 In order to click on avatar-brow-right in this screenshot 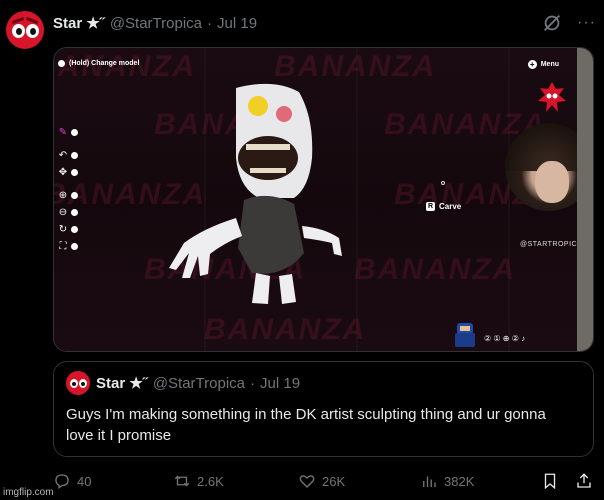, I will do `click(32, 20)`.